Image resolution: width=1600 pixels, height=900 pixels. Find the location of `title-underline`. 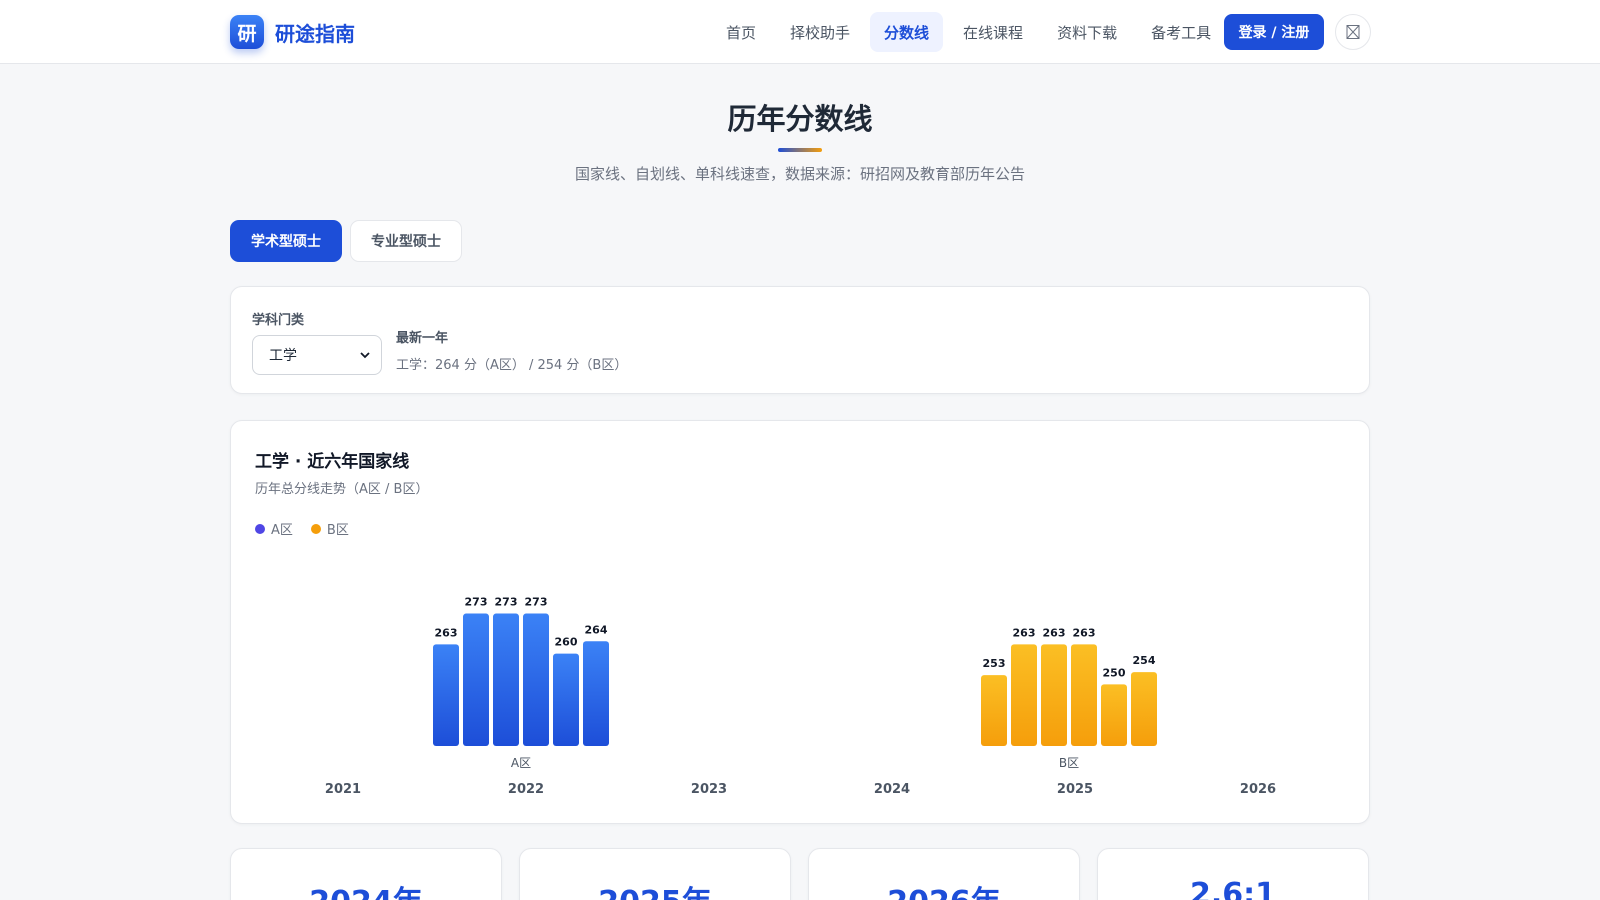

title-underline is located at coordinates (800, 150).